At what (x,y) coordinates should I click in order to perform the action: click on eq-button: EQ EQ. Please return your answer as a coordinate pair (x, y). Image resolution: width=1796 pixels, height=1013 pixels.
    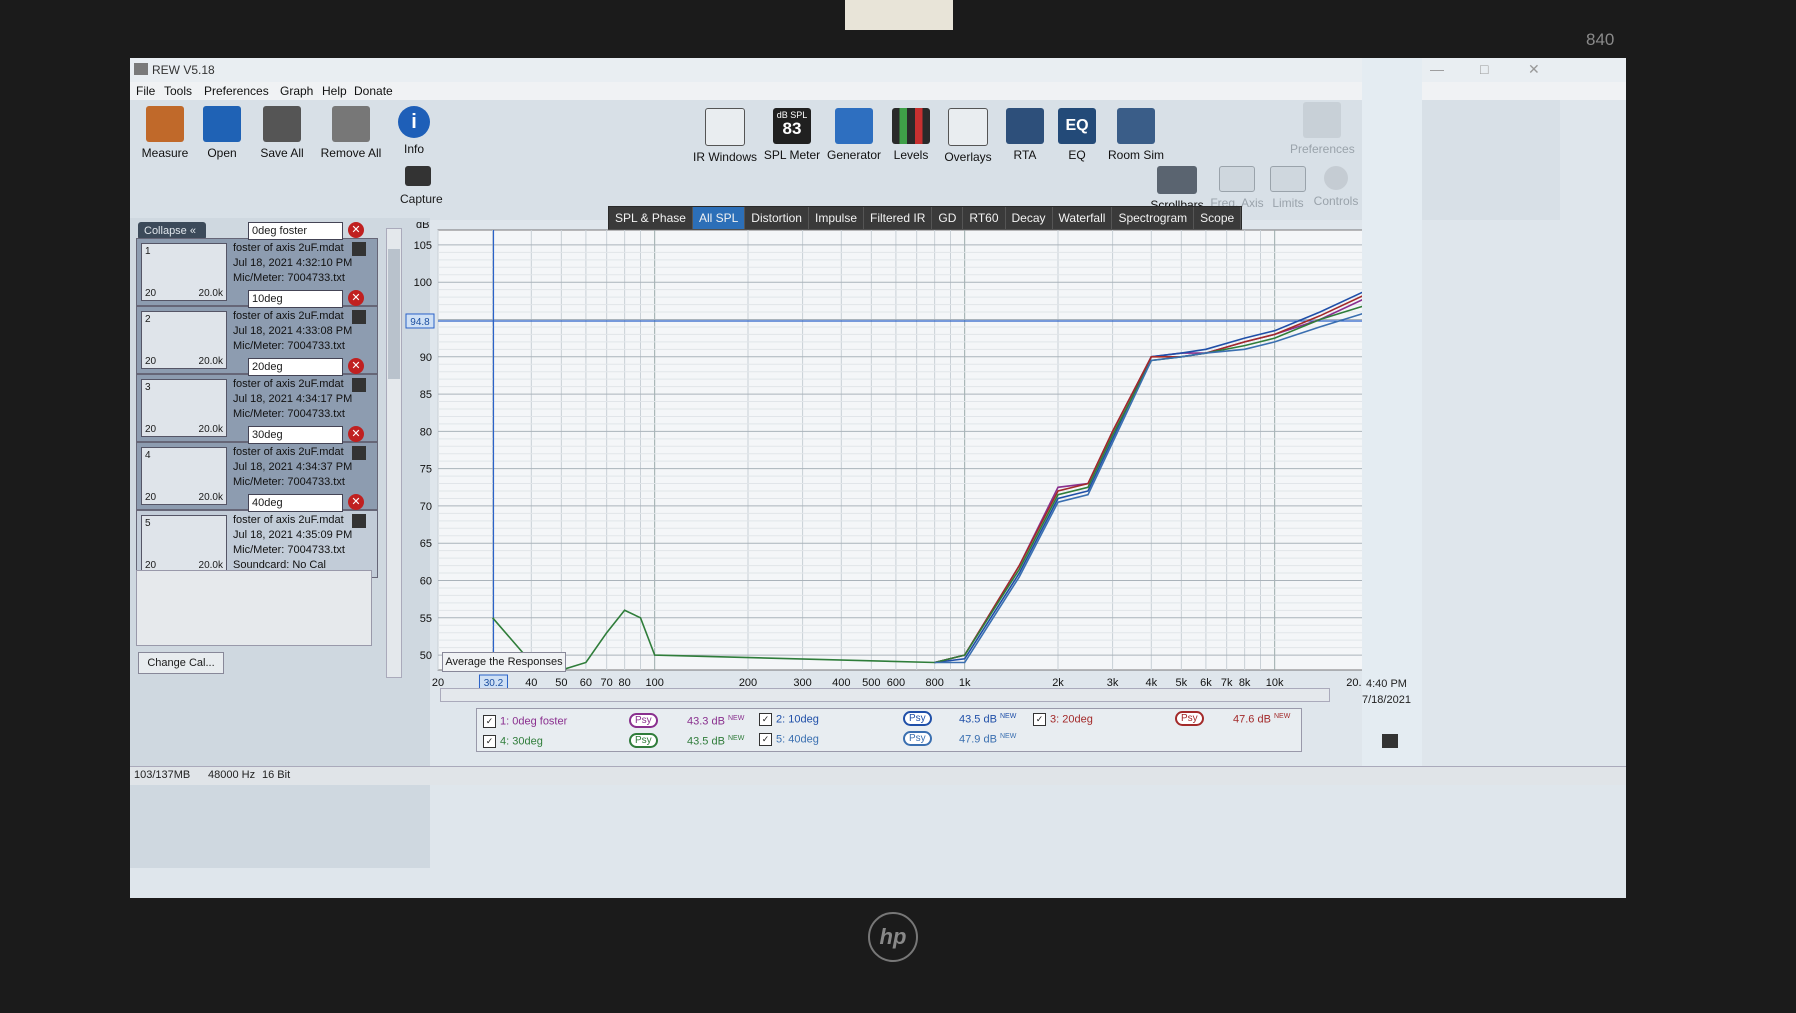
    Looking at the image, I should click on (1077, 135).